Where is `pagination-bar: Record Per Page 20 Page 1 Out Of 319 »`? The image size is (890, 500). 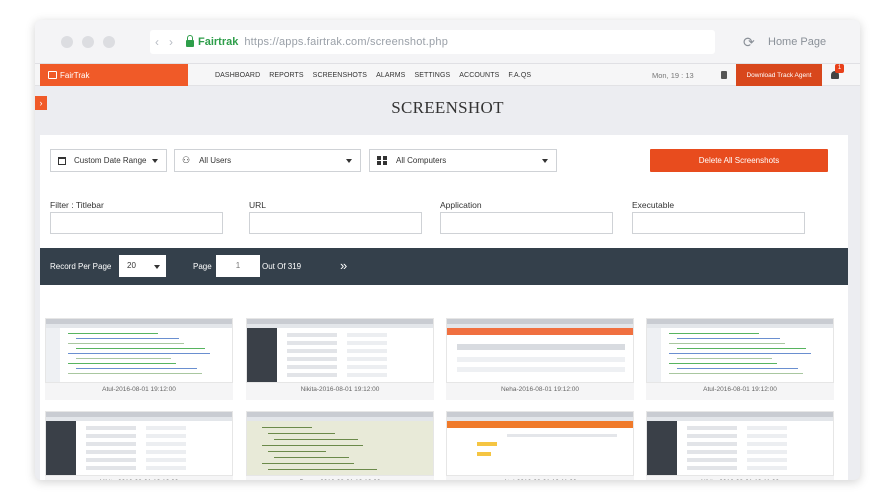 pagination-bar: Record Per Page 20 Page 1 Out Of 319 » is located at coordinates (444, 266).